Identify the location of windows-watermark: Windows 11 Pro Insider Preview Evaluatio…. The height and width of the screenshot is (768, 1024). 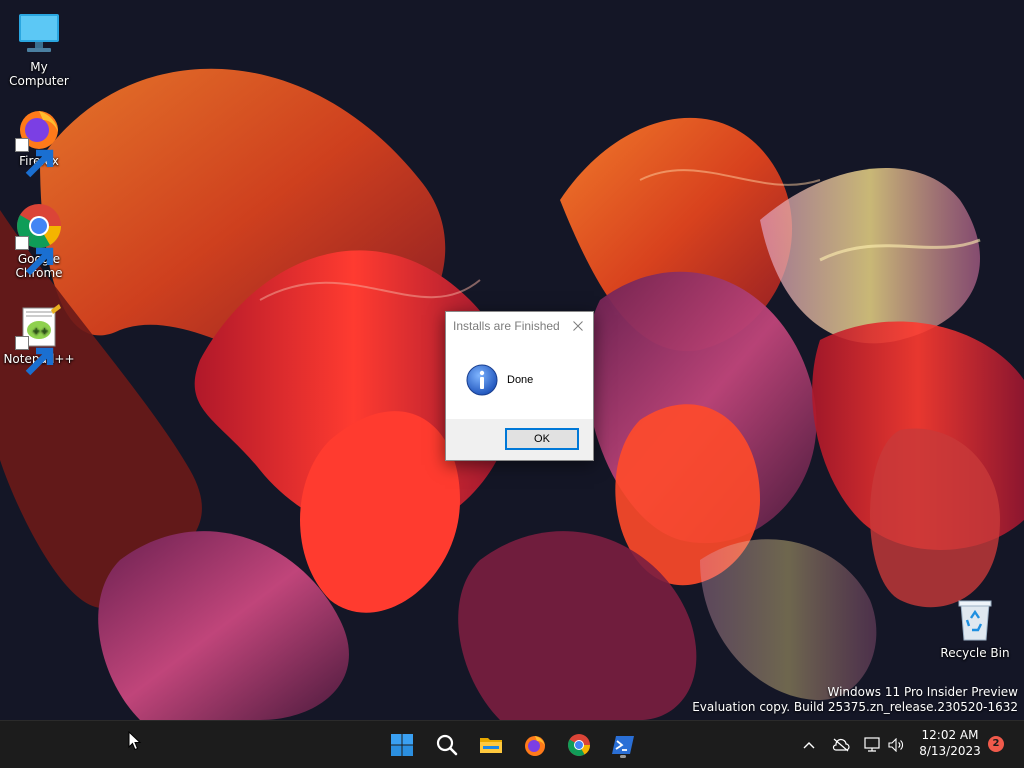
(855, 700).